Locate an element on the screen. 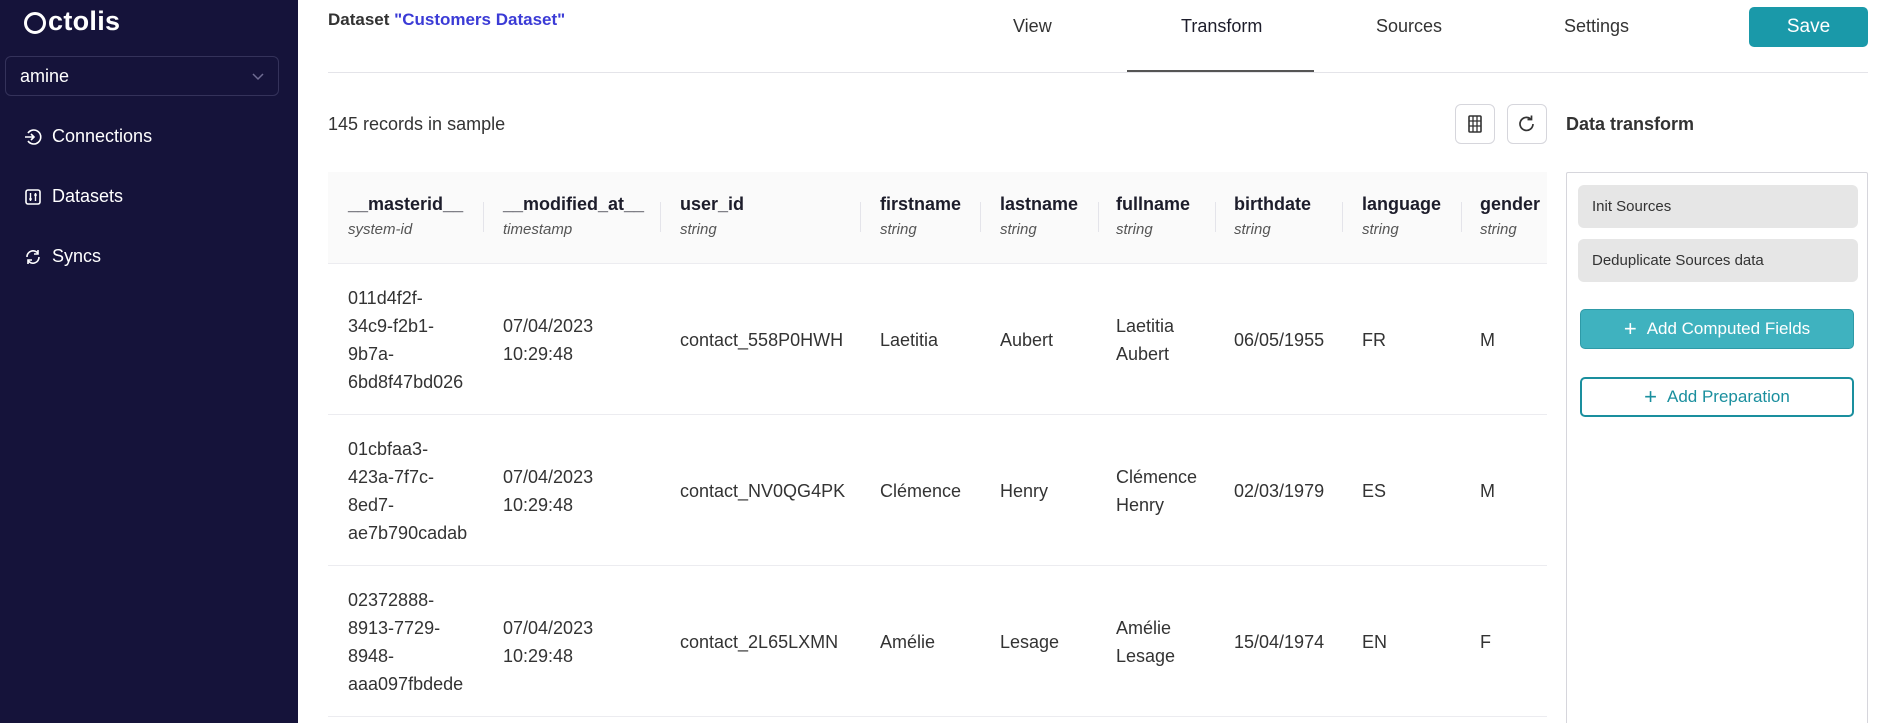 The image size is (1892, 723). cell-lastname: Lesage is located at coordinates (1030, 641).